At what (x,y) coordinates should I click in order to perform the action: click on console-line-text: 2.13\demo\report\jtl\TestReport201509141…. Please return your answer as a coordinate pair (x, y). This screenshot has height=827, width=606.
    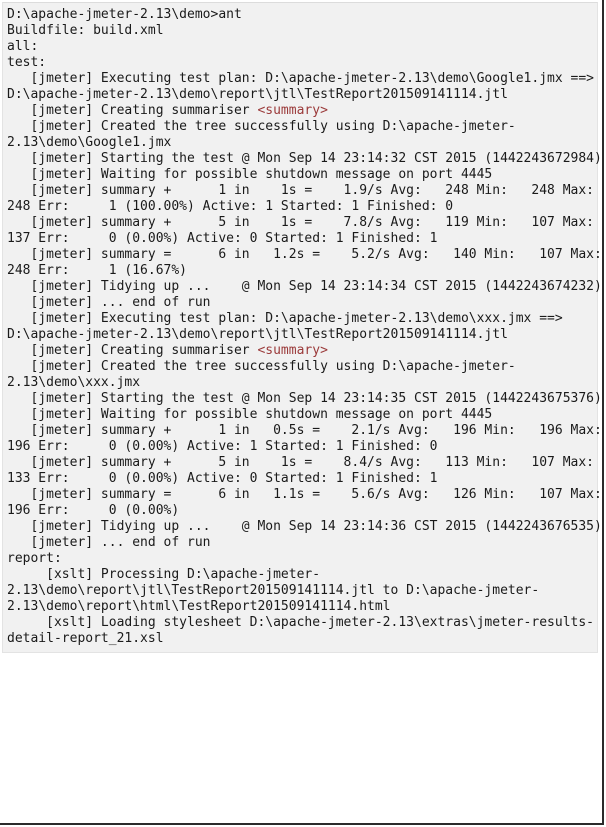
    Looking at the image, I should click on (273, 590).